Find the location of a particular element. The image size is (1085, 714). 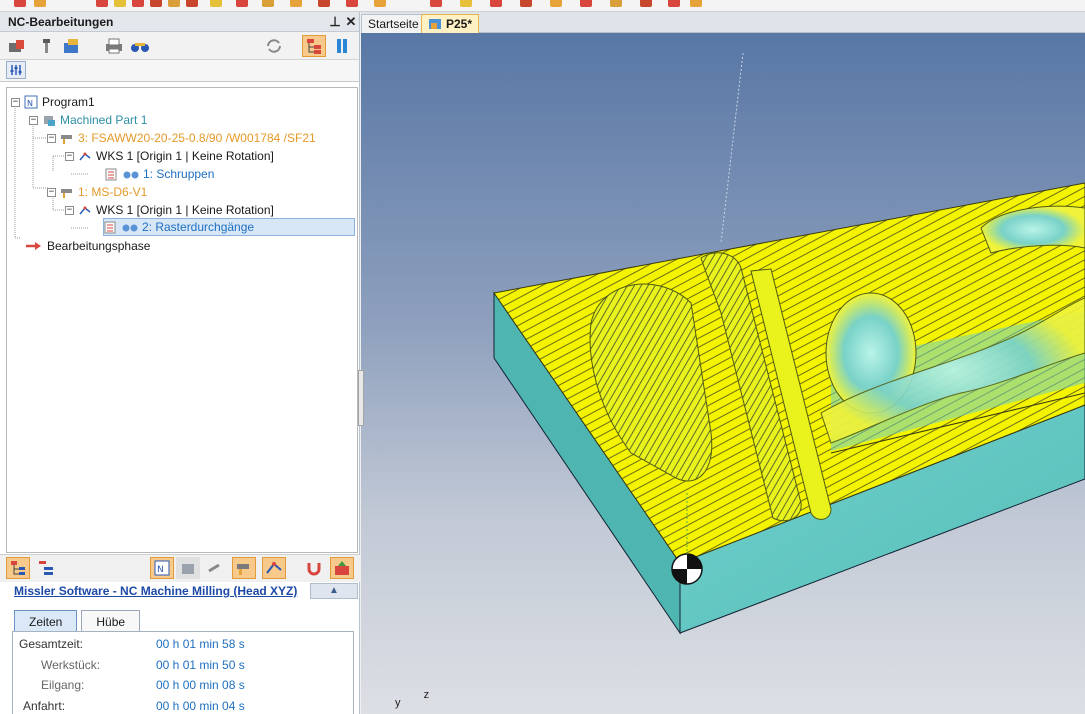

tree-item-operation-2: 2: Rasterdurchgänge is located at coordinates (229, 227).